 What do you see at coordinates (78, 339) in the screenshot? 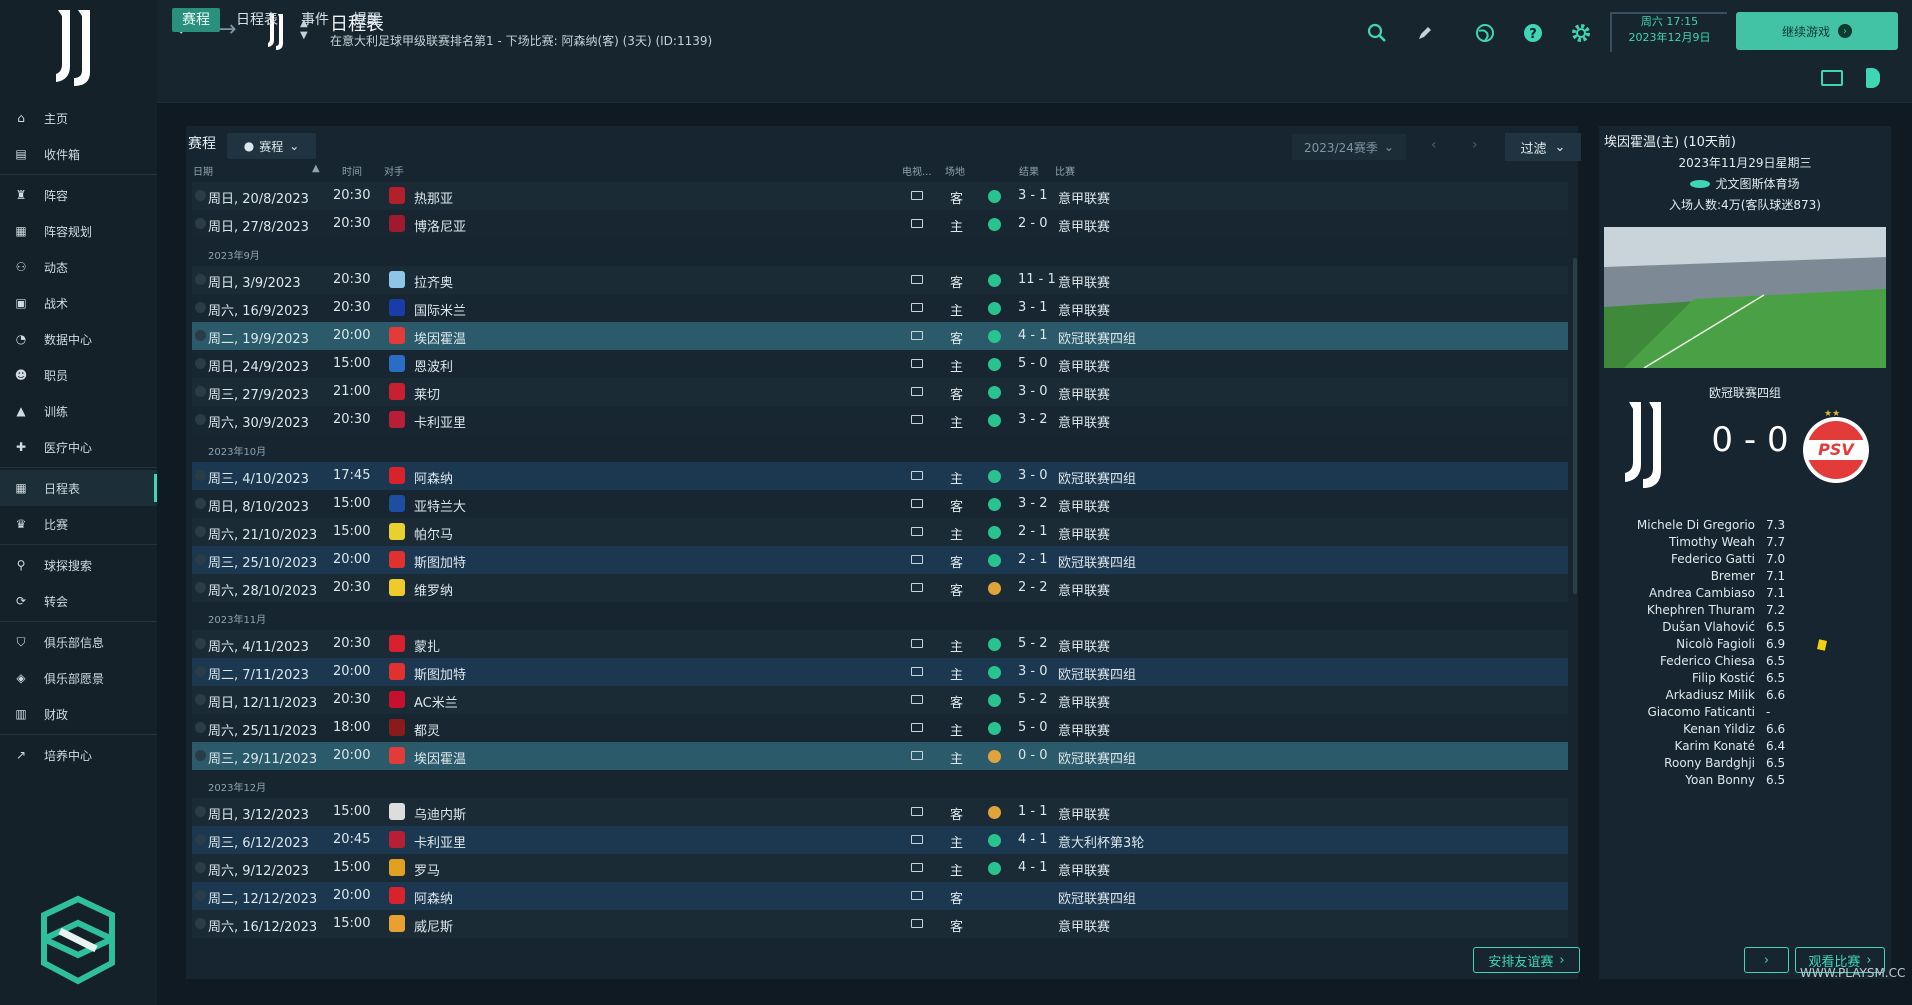
I see `sidebar-item-6: ◔ 数据中心` at bounding box center [78, 339].